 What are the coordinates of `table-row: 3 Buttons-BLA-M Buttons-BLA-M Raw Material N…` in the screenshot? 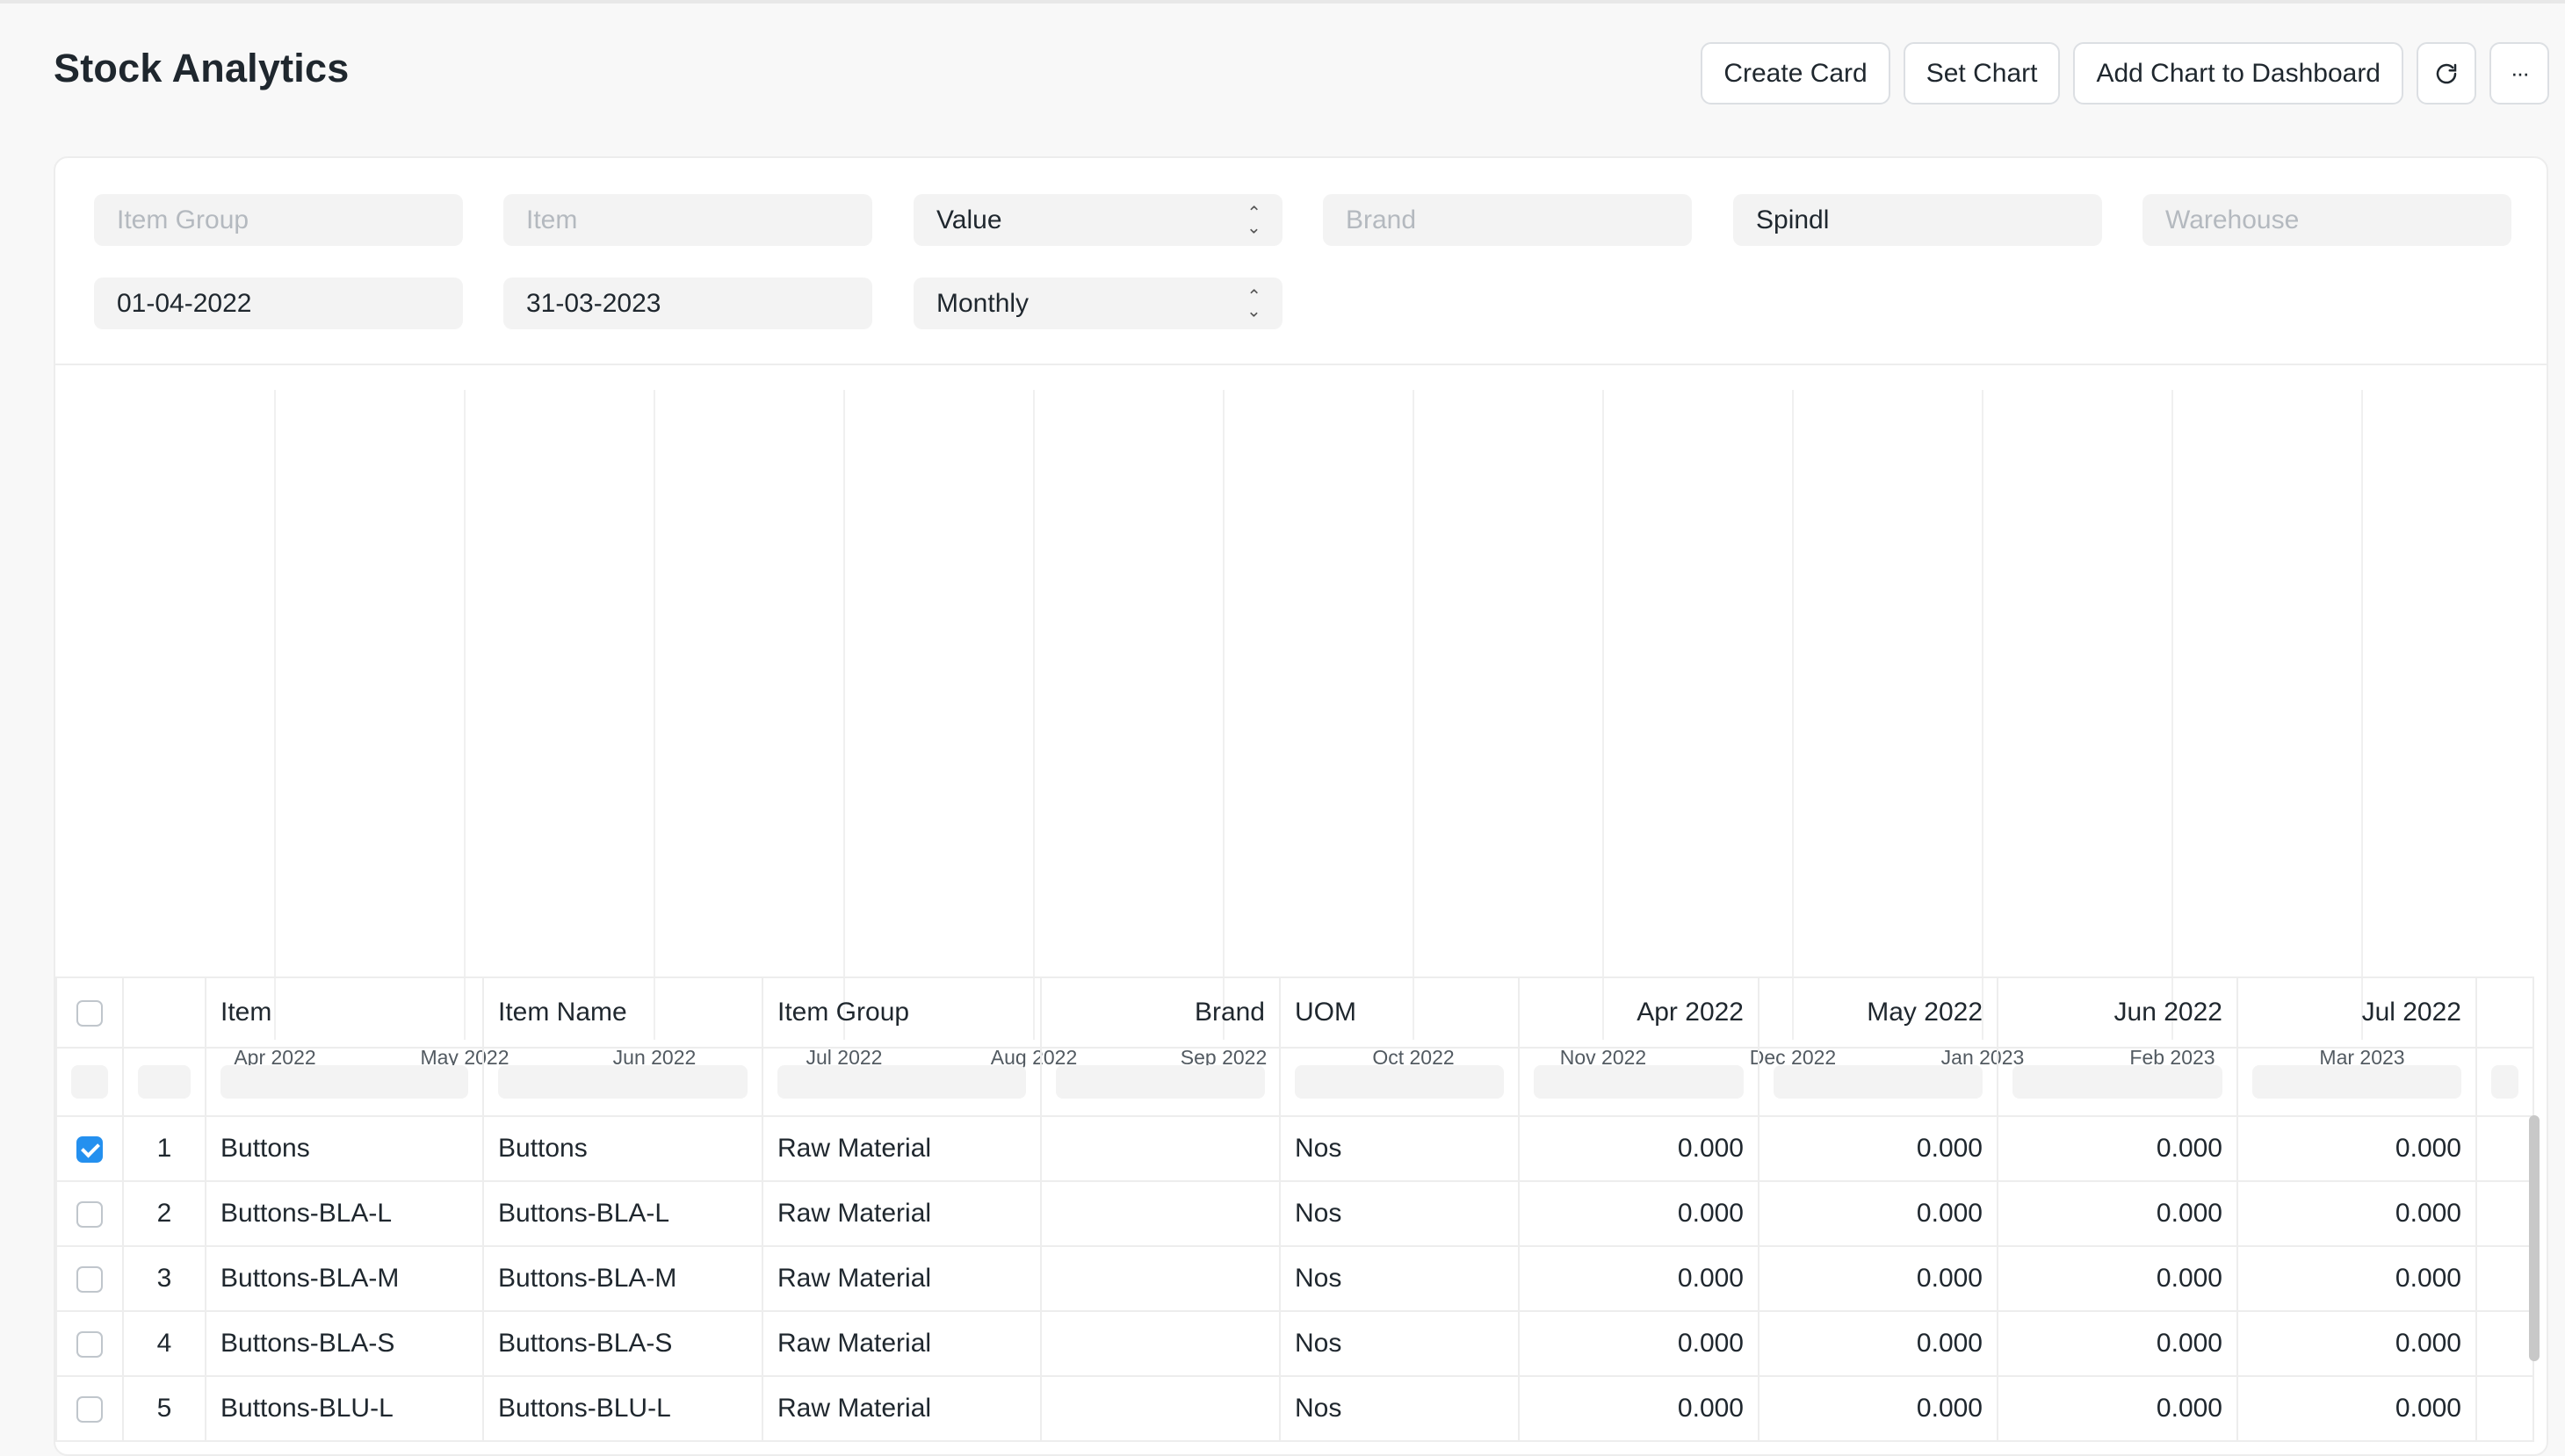 It's located at (1294, 1278).